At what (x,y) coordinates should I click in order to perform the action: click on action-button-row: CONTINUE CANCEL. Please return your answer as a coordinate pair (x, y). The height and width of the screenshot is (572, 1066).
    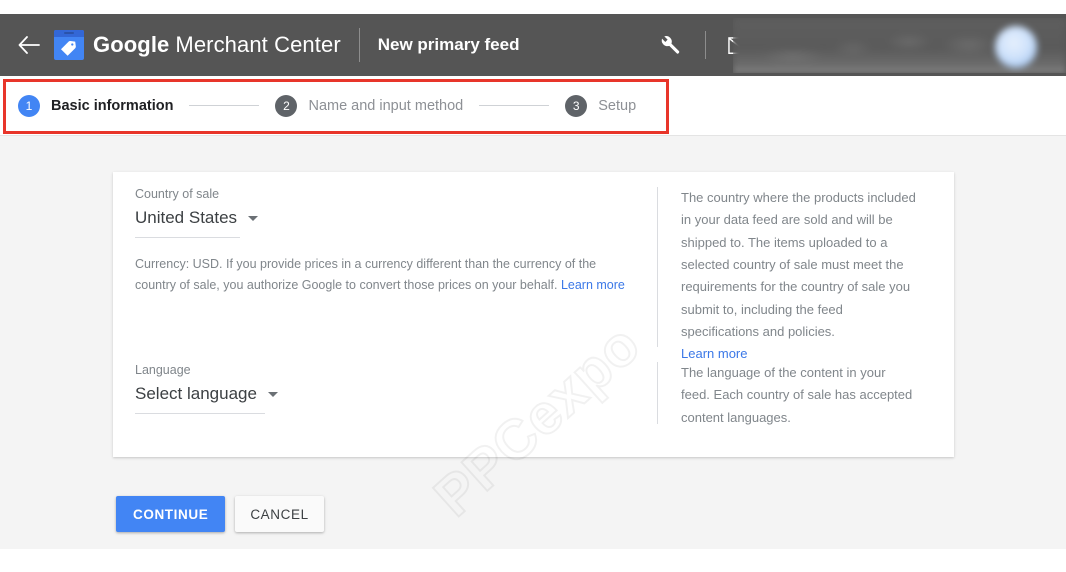
    Looking at the image, I should click on (220, 514).